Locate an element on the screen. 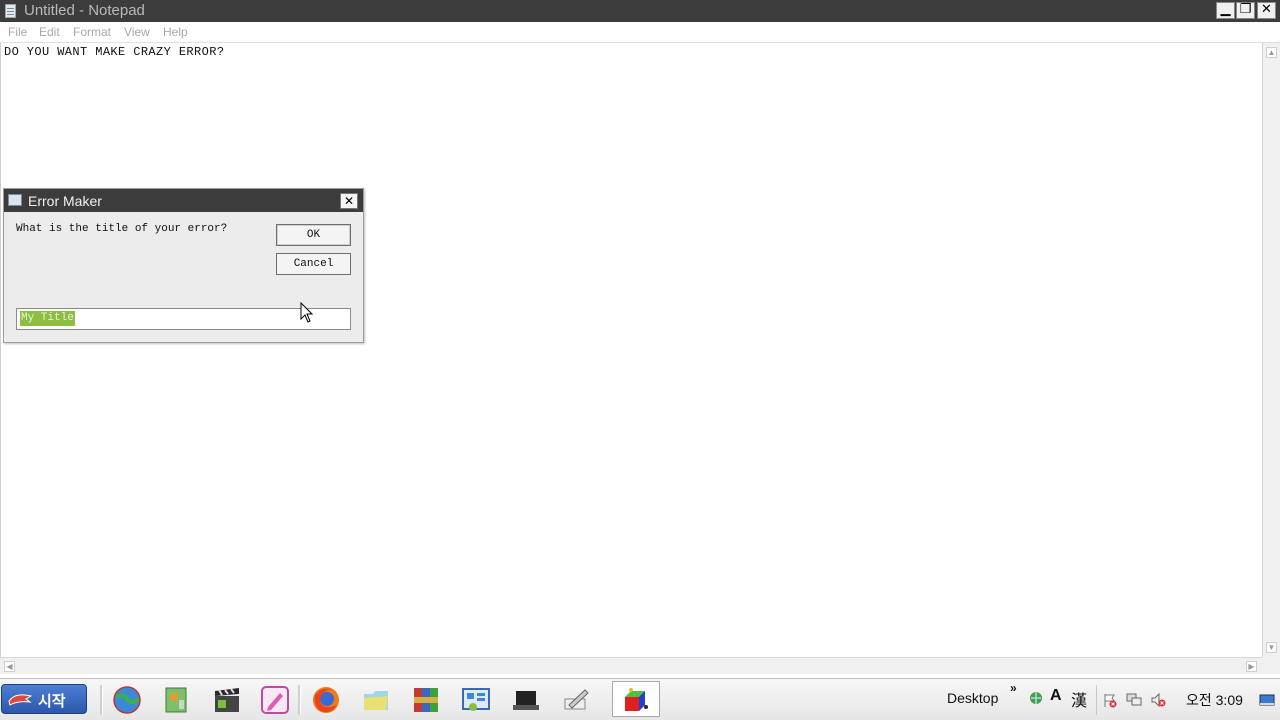 This screenshot has height=720, width=1280. menu-view: View is located at coordinates (137, 32).